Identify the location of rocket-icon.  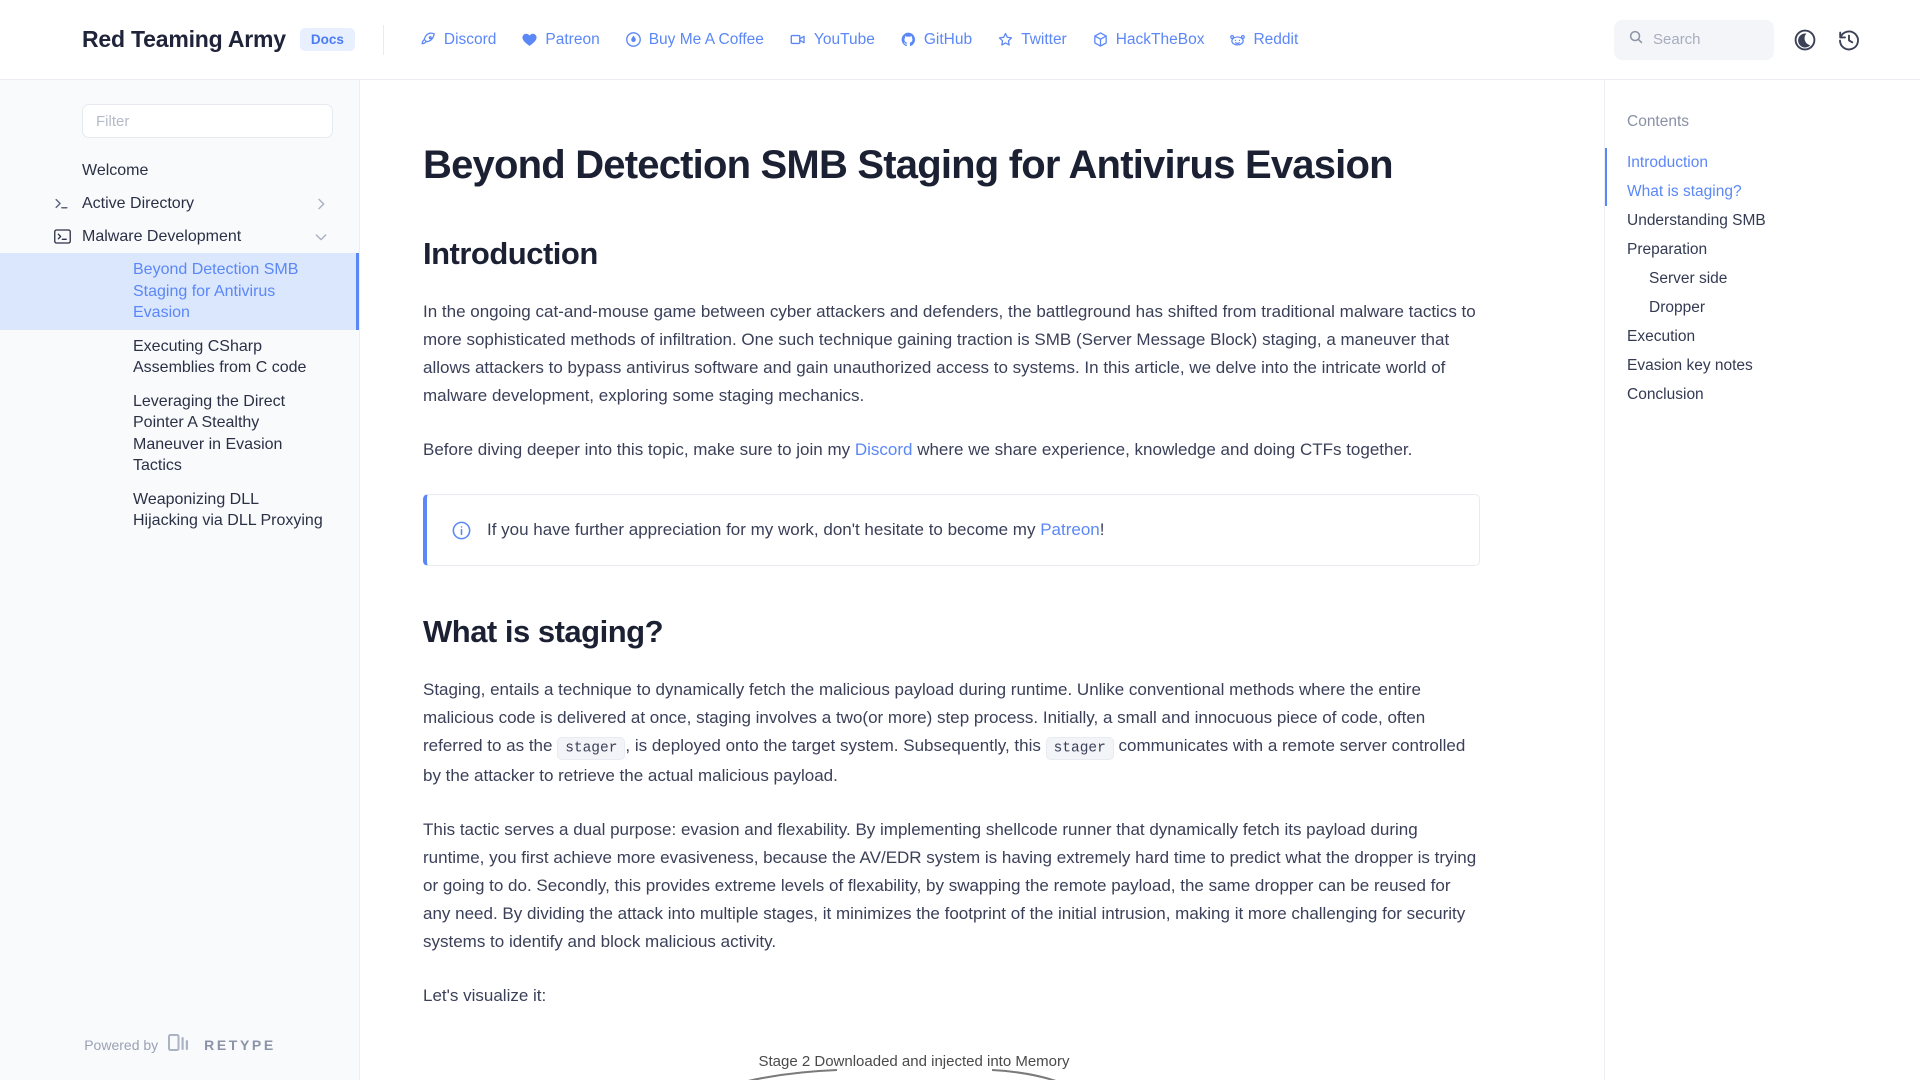
(428, 39).